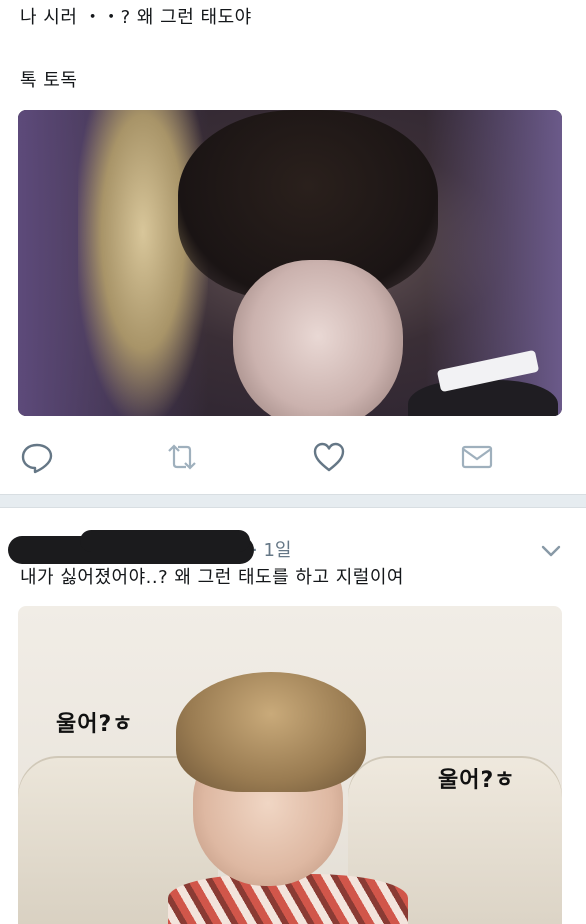 The height and width of the screenshot is (924, 586). I want to click on tweet-text-line: 톡 토독, so click(49, 80).